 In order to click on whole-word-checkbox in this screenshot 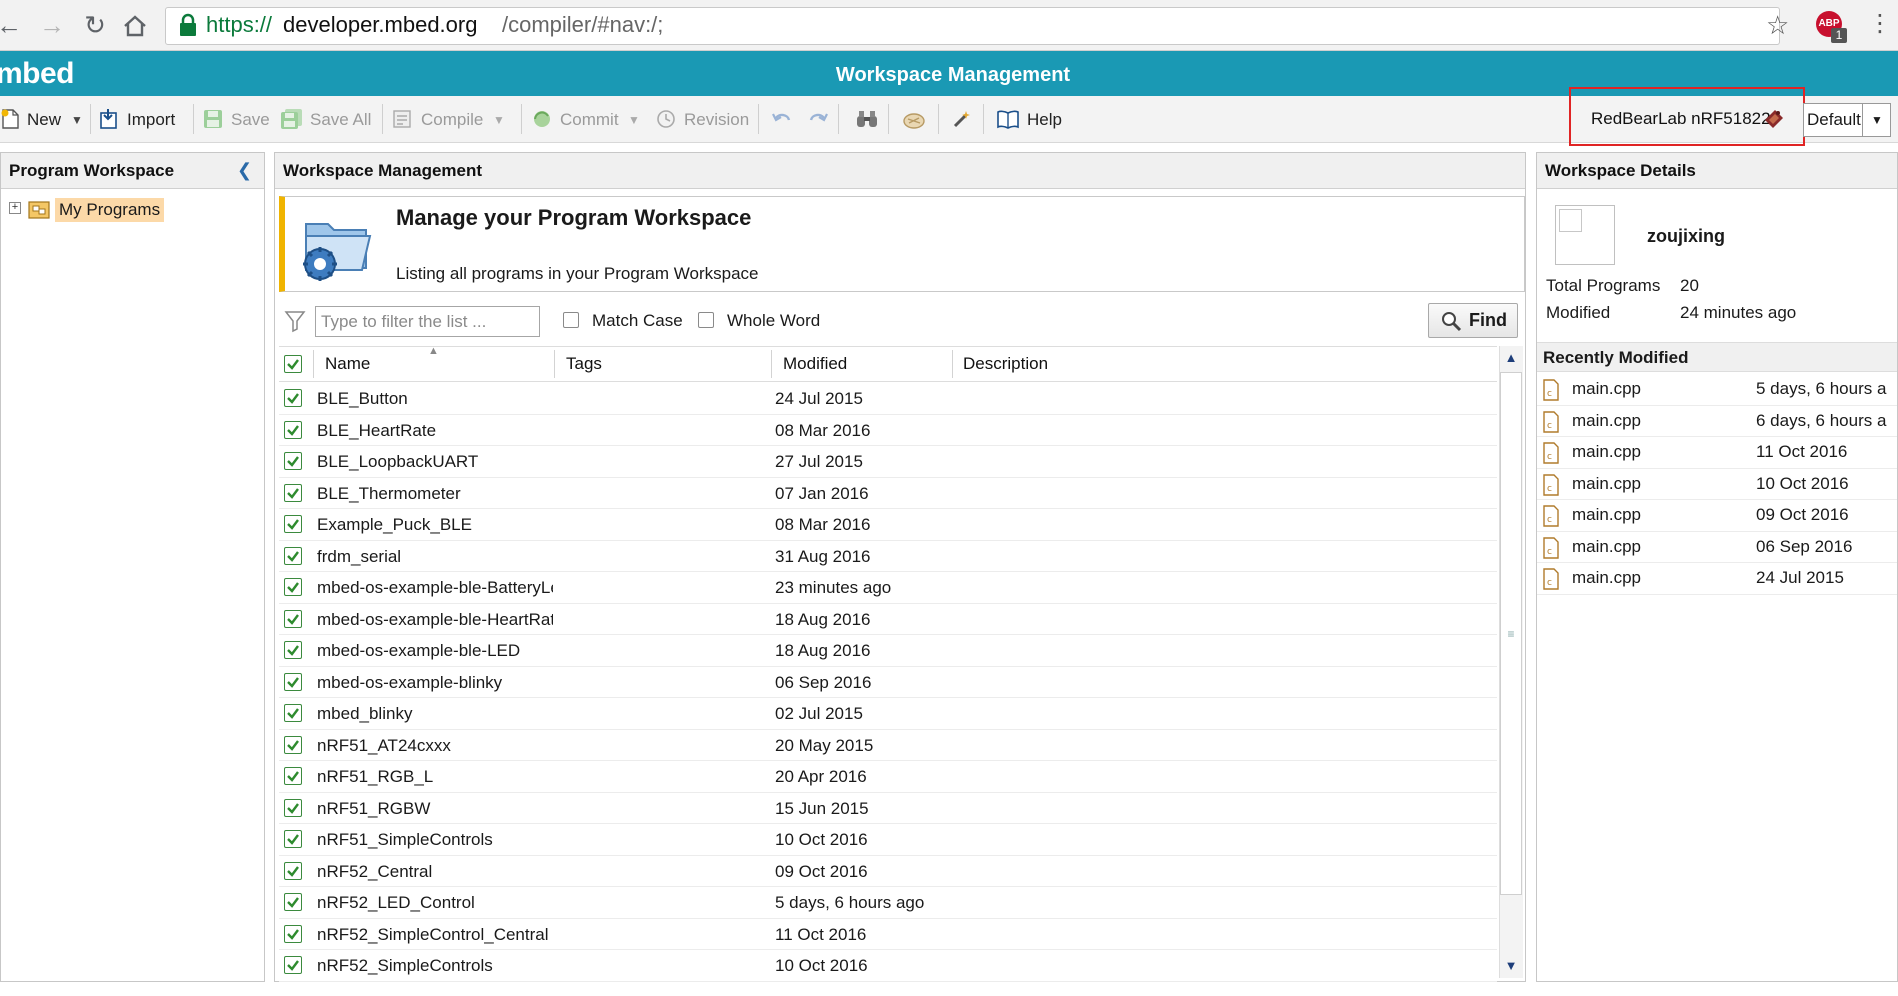, I will do `click(706, 320)`.